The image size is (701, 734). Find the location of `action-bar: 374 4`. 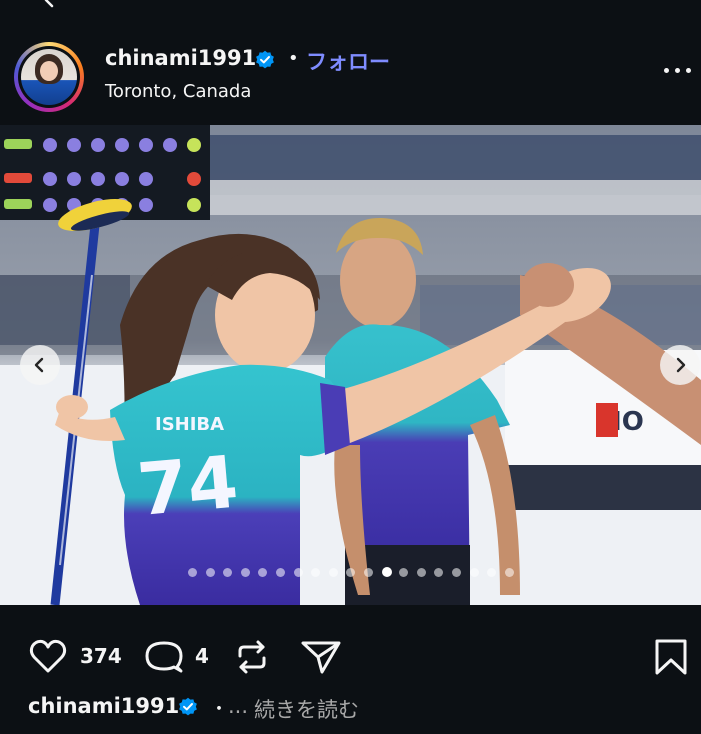

action-bar: 374 4 is located at coordinates (350, 650).